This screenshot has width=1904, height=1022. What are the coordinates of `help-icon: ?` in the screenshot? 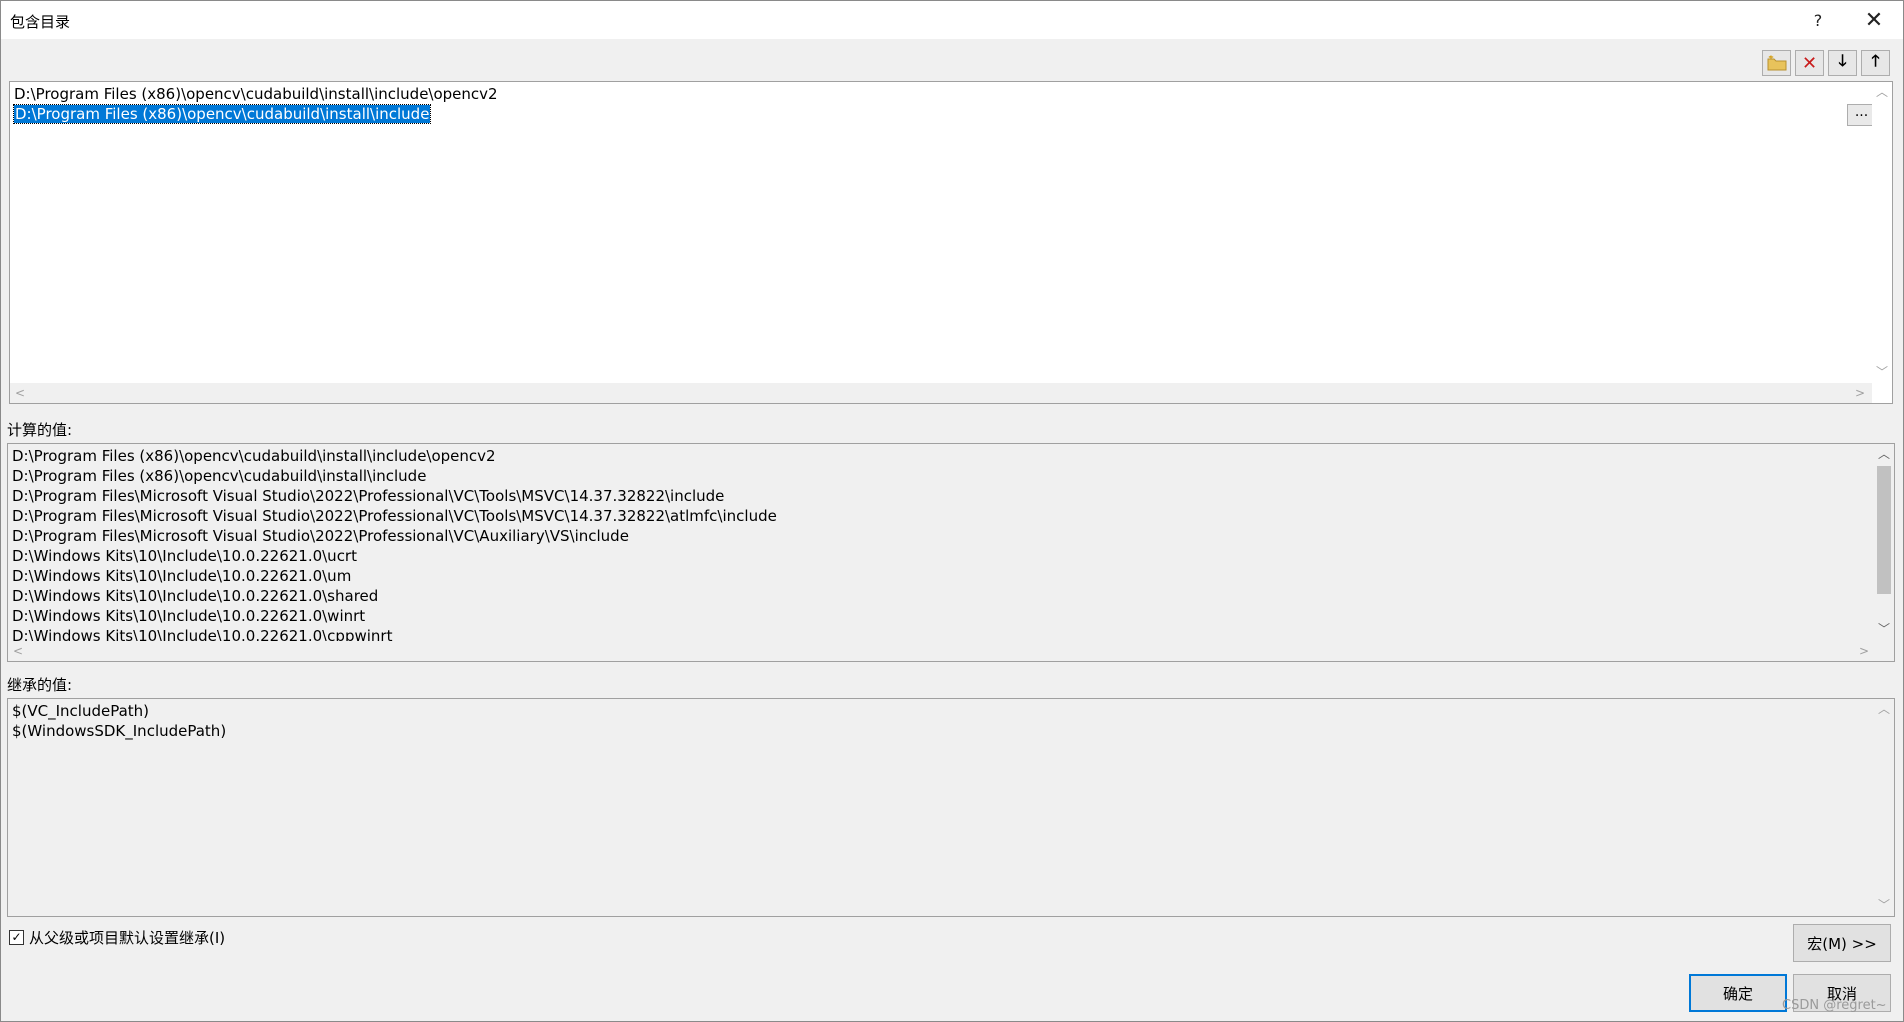 It's located at (1818, 20).